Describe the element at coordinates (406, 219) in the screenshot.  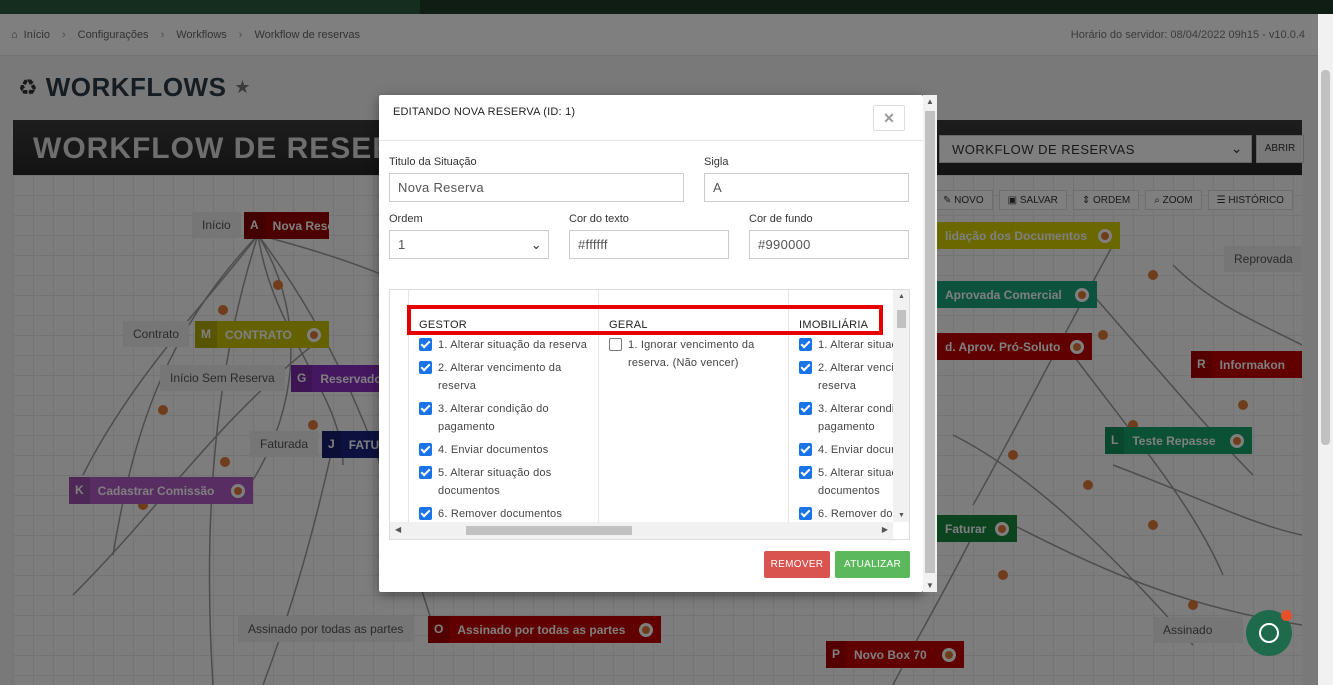
I see `order-label: Ordem` at that location.